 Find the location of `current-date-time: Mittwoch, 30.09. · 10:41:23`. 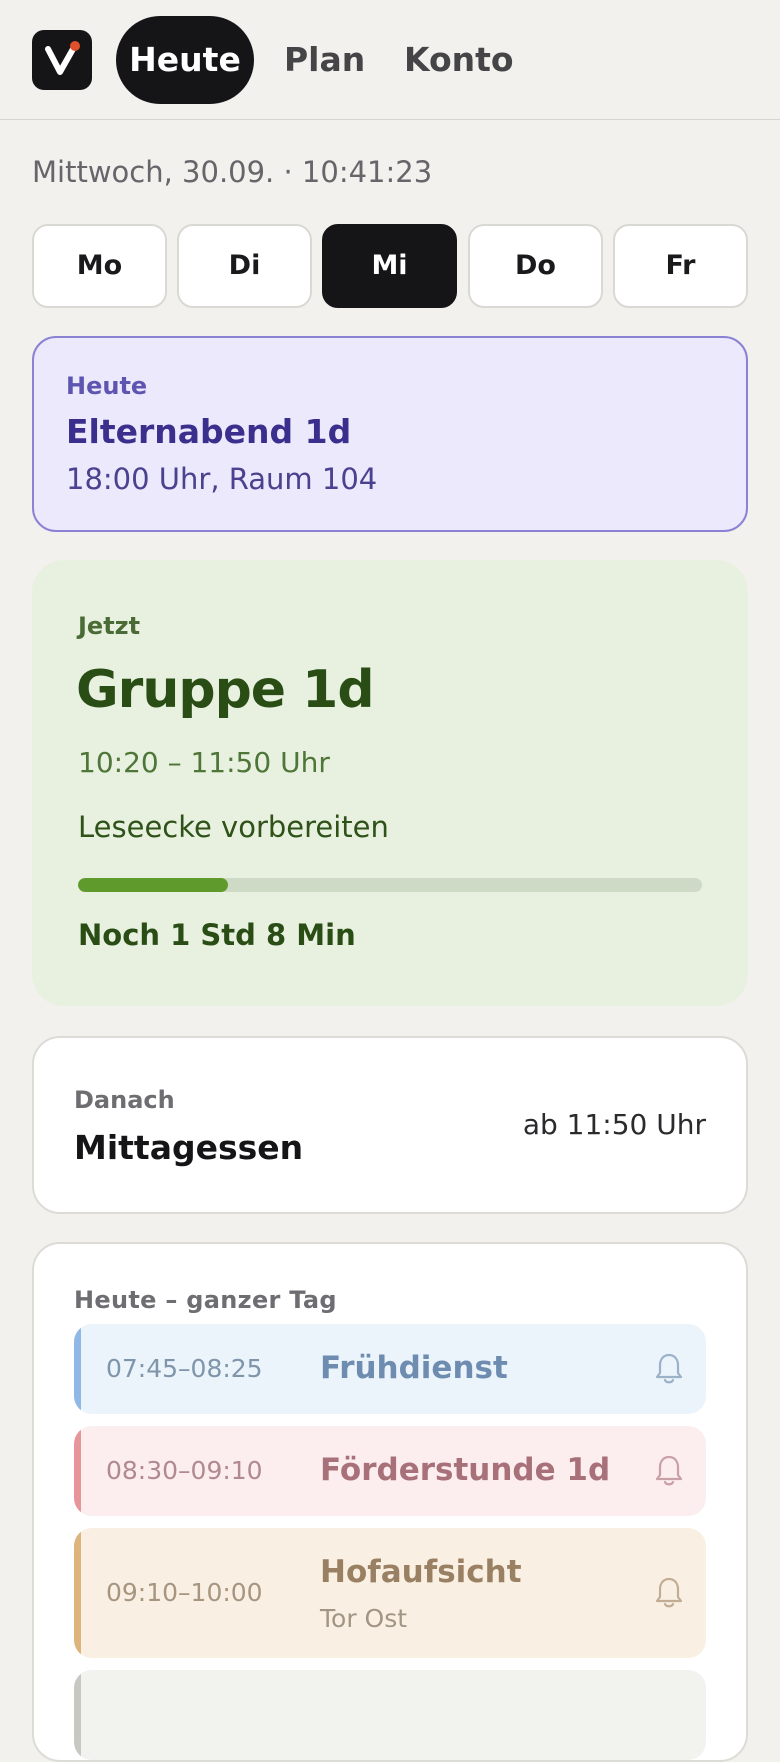

current-date-time: Mittwoch, 30.09. · 10:41:23 is located at coordinates (232, 172).